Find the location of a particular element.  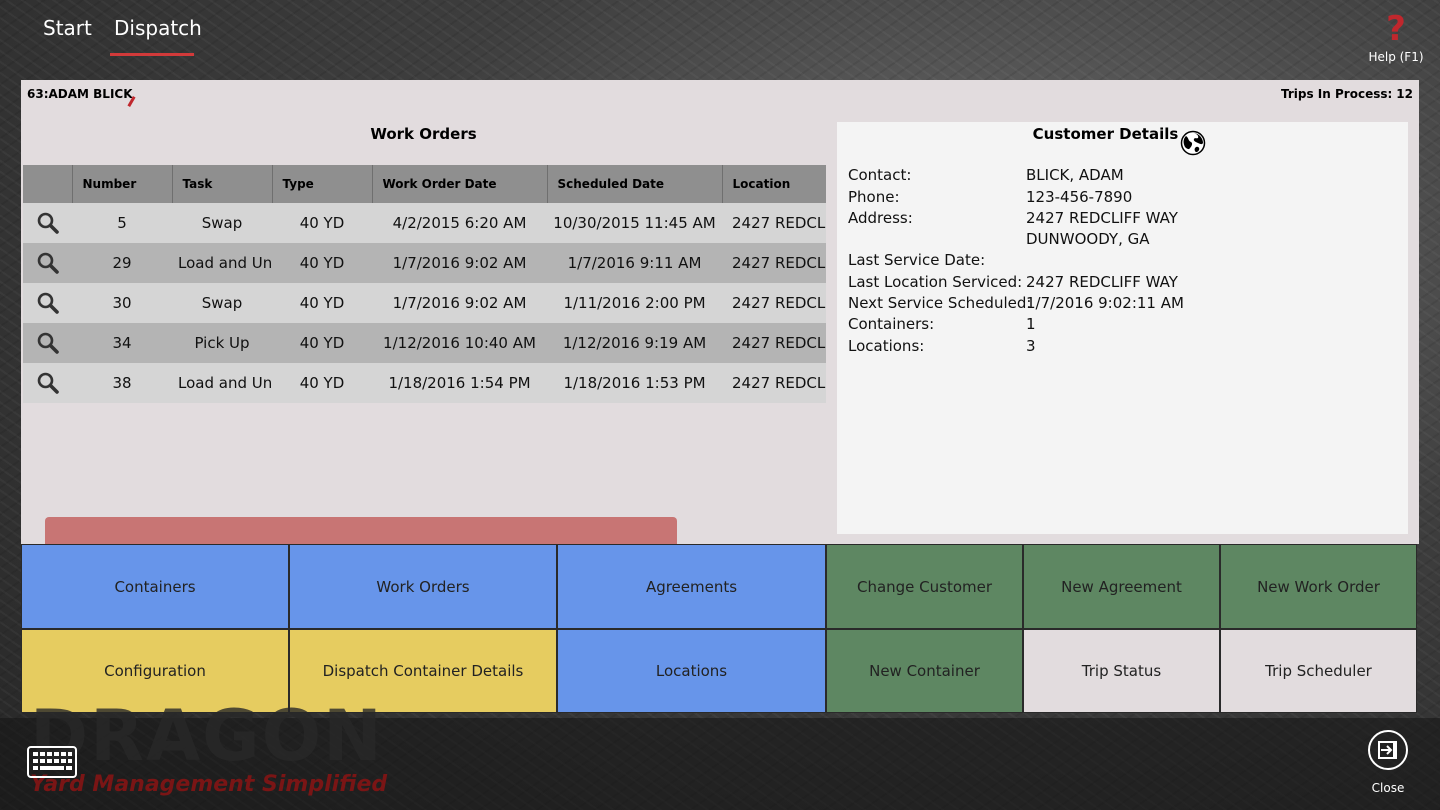

top-nav: Start Dispatch ? Help (F1) is located at coordinates (720, 40).